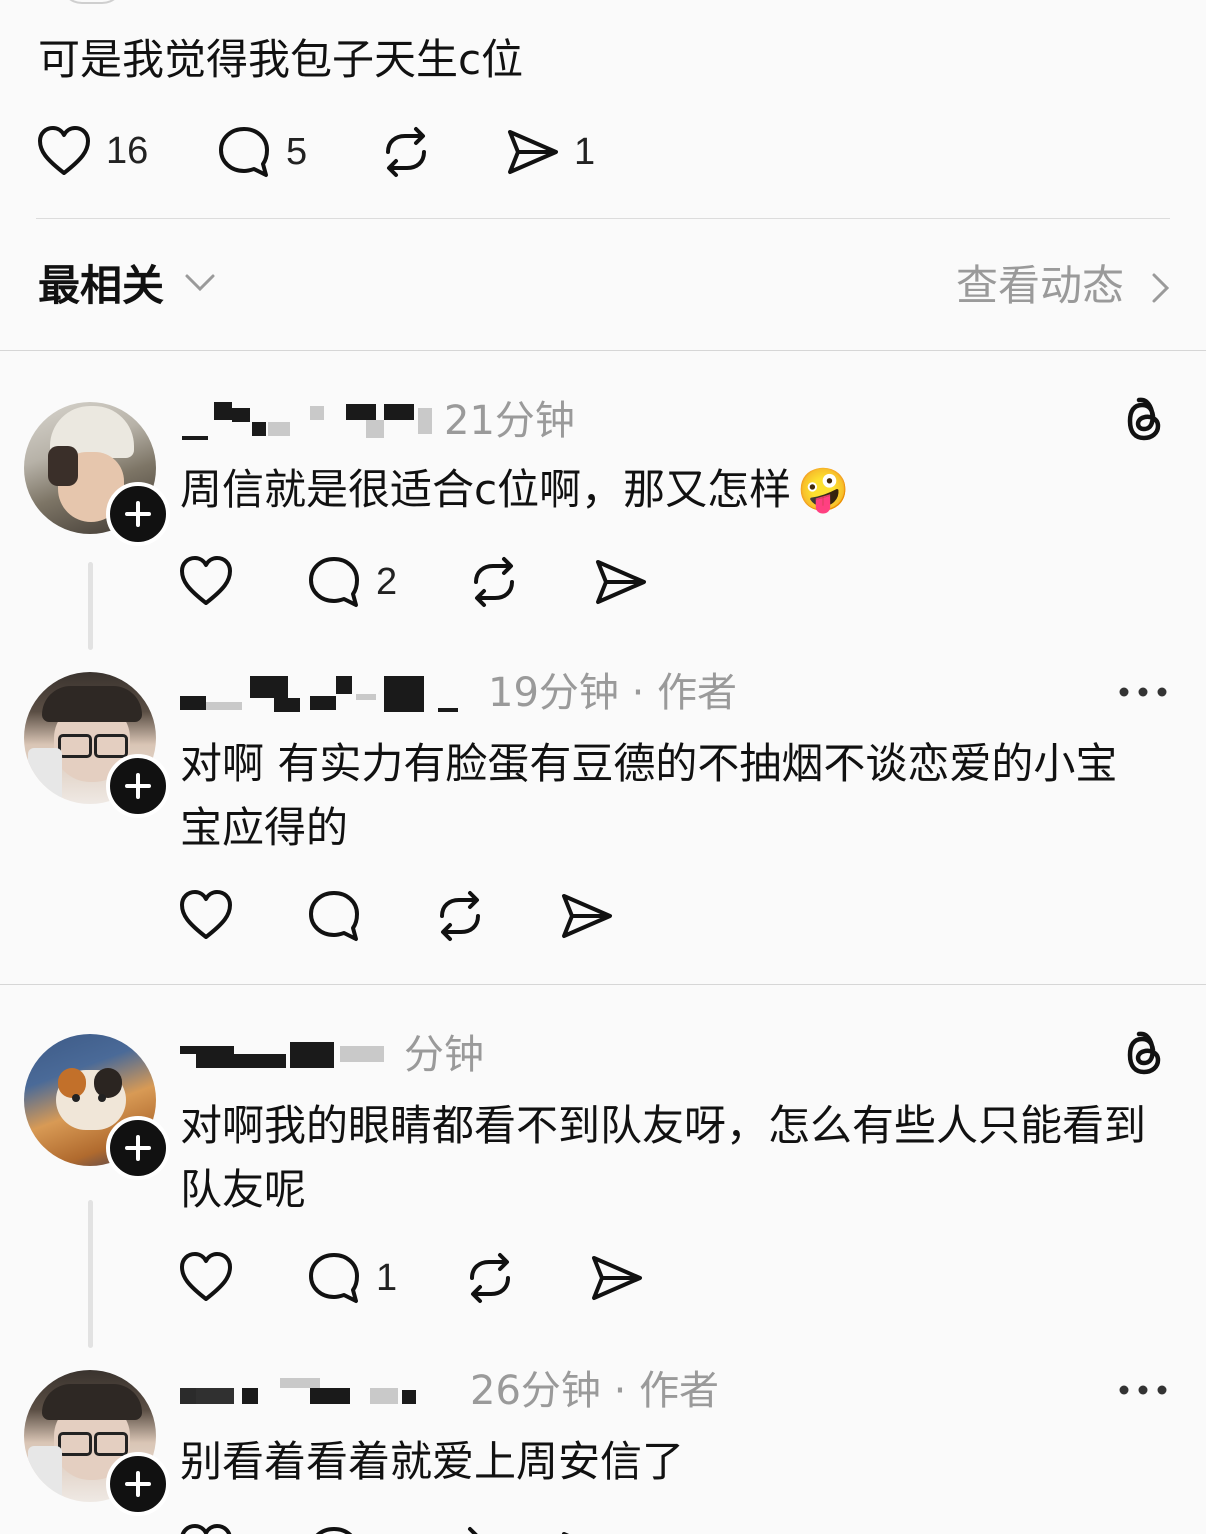  I want to click on comment-text: 对啊我的眼睛都看不到队友呀，怎么有些人只能看到队友呢, so click(663, 1157).